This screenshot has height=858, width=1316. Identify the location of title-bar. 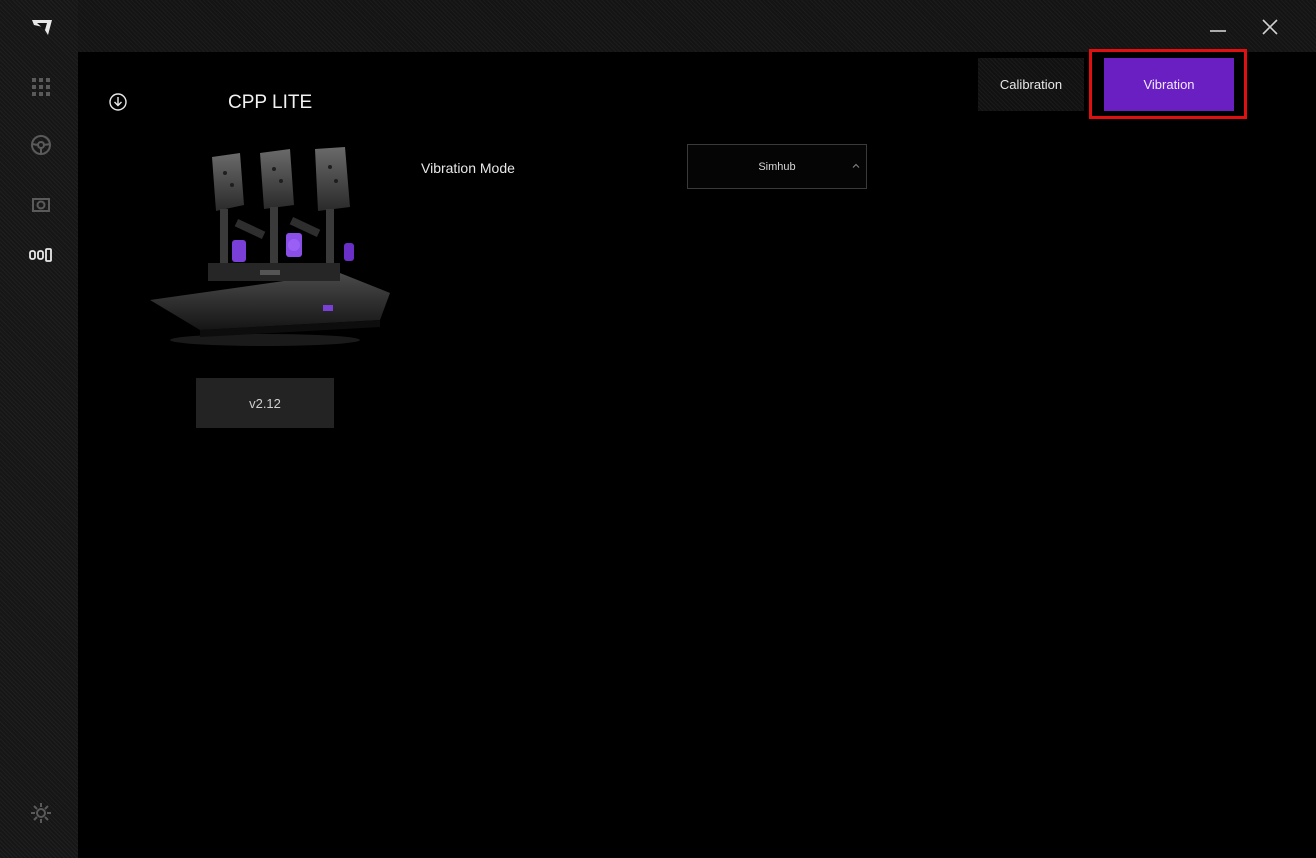
(658, 26).